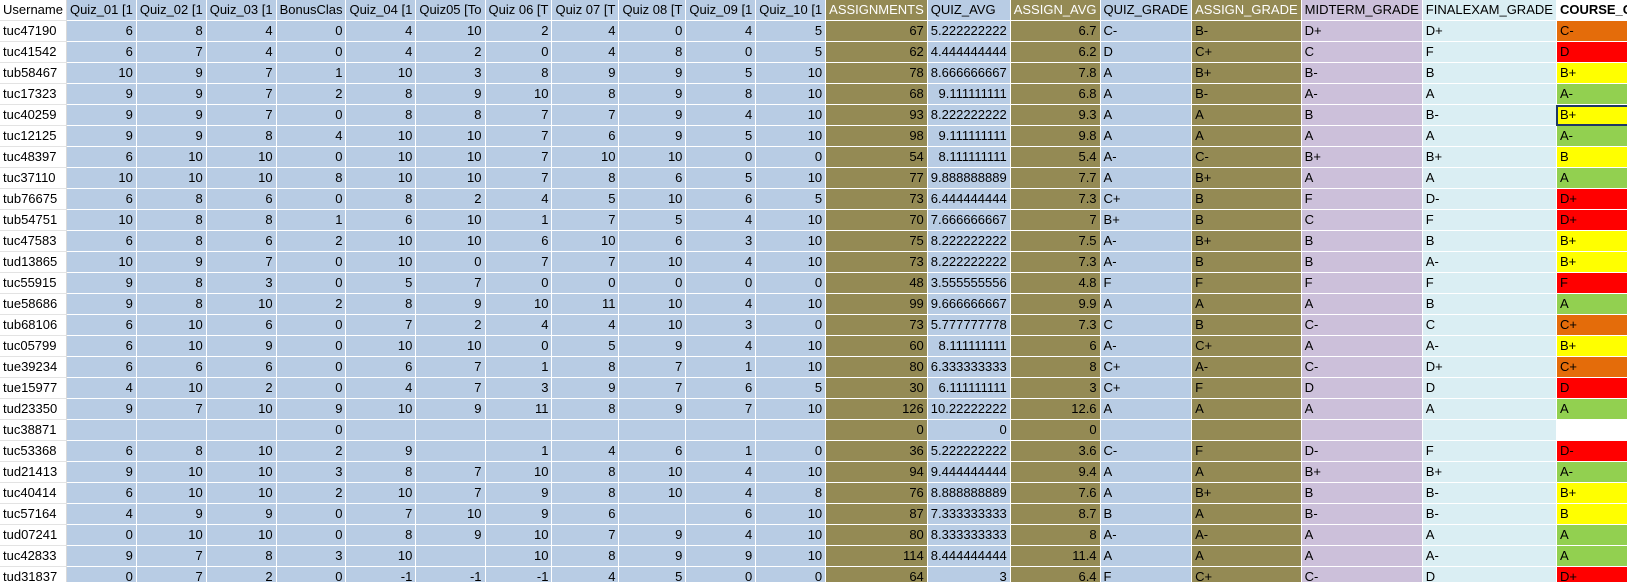  Describe the element at coordinates (969, 10) in the screenshot. I see `column-header: QUIZ_AVG` at that location.